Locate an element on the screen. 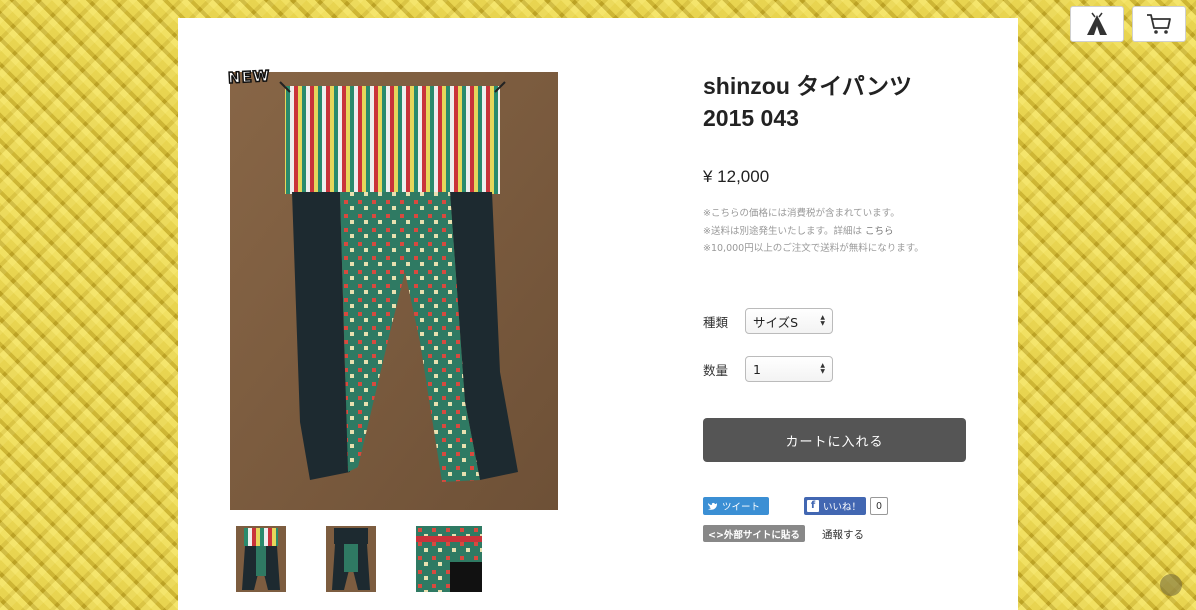  twitter-bird-icon is located at coordinates (712, 506).